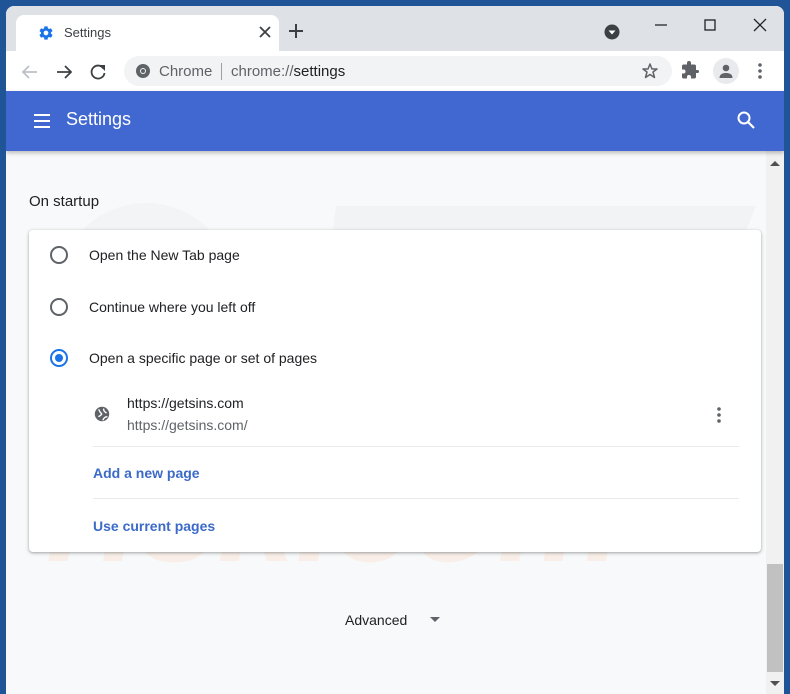 This screenshot has width=790, height=694. Describe the element at coordinates (146, 473) in the screenshot. I see `add-new-page-link: Add a new page` at that location.